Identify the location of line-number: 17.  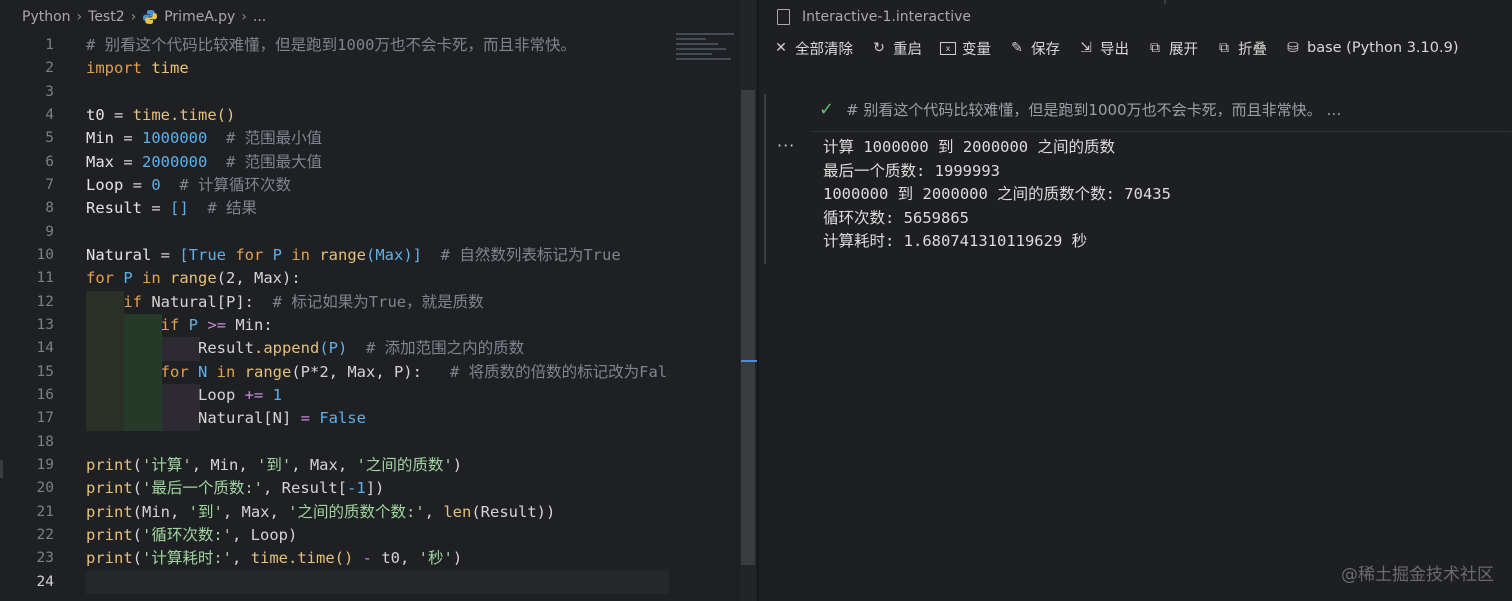
(45, 418).